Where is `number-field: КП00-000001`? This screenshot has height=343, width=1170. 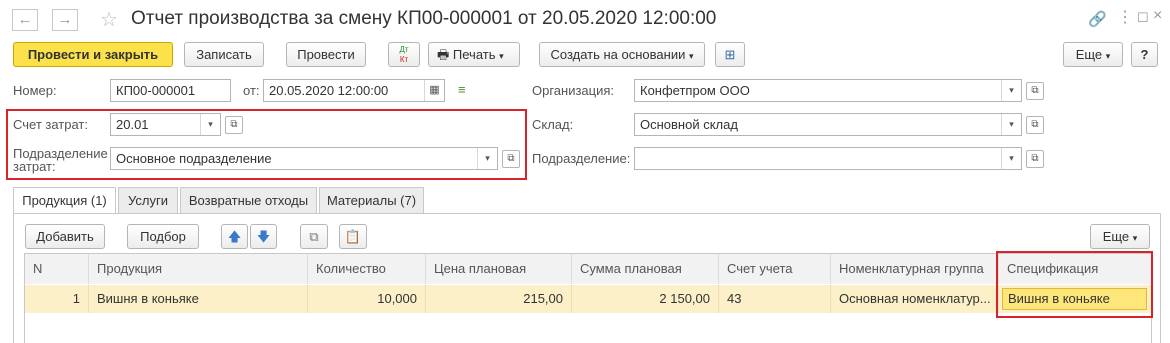 number-field: КП00-000001 is located at coordinates (170, 90).